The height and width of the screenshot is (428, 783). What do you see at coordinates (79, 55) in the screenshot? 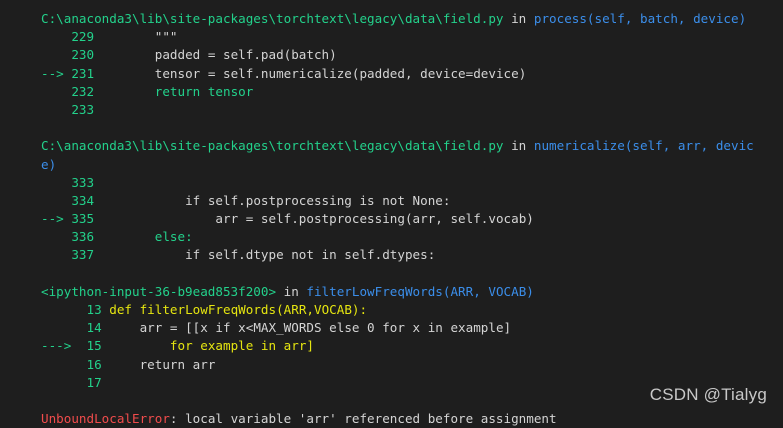
I see `line-number: 230` at bounding box center [79, 55].